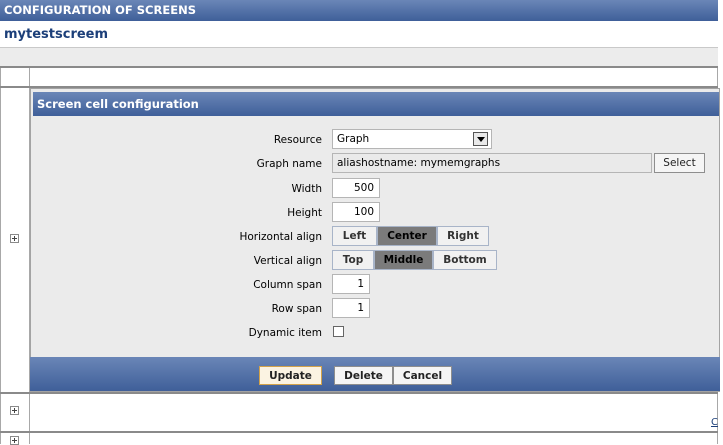  What do you see at coordinates (359, 10) in the screenshot?
I see `page-header: CONFIGURATION OF SCREENS` at bounding box center [359, 10].